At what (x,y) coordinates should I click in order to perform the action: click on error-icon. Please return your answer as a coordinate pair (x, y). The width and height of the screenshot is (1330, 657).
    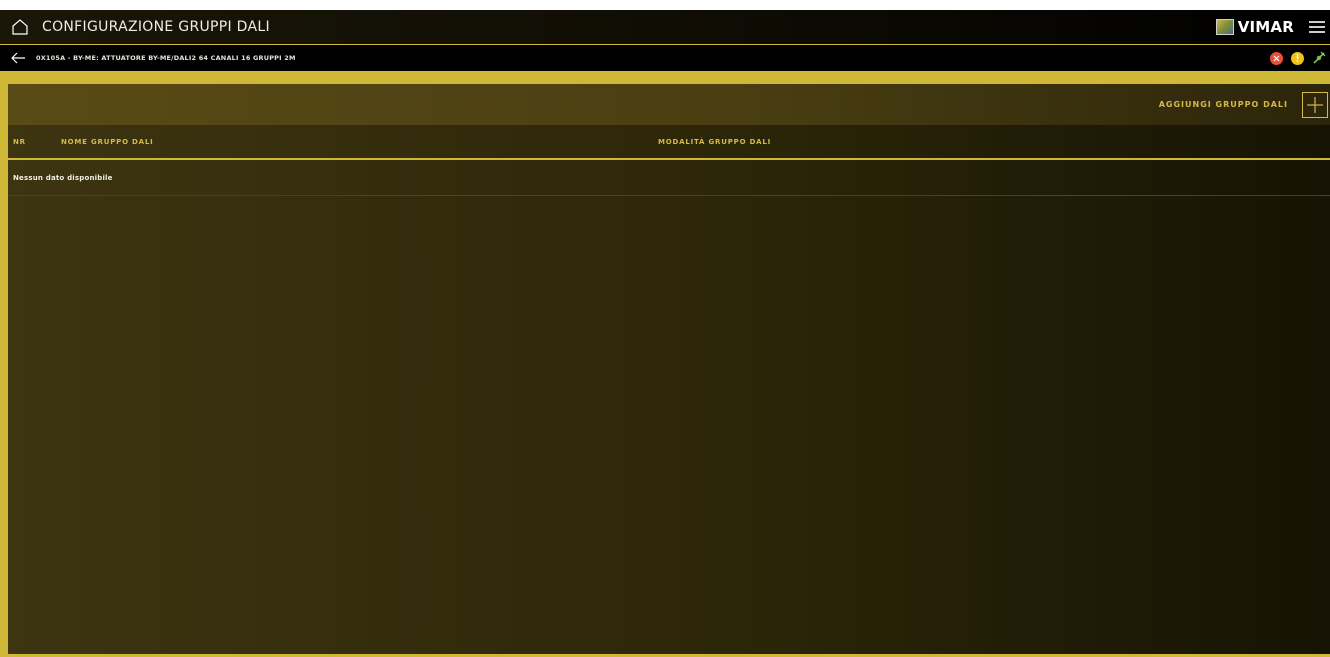
    Looking at the image, I should click on (1276, 58).